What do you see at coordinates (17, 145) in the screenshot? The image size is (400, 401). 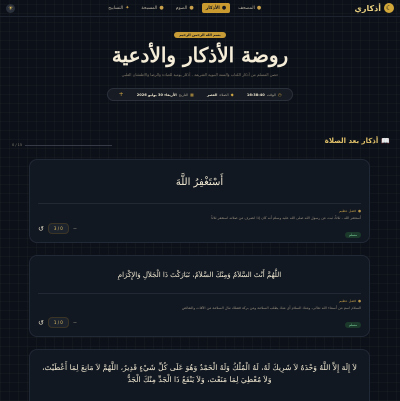 I see `progress-count: 0 / 15` at bounding box center [17, 145].